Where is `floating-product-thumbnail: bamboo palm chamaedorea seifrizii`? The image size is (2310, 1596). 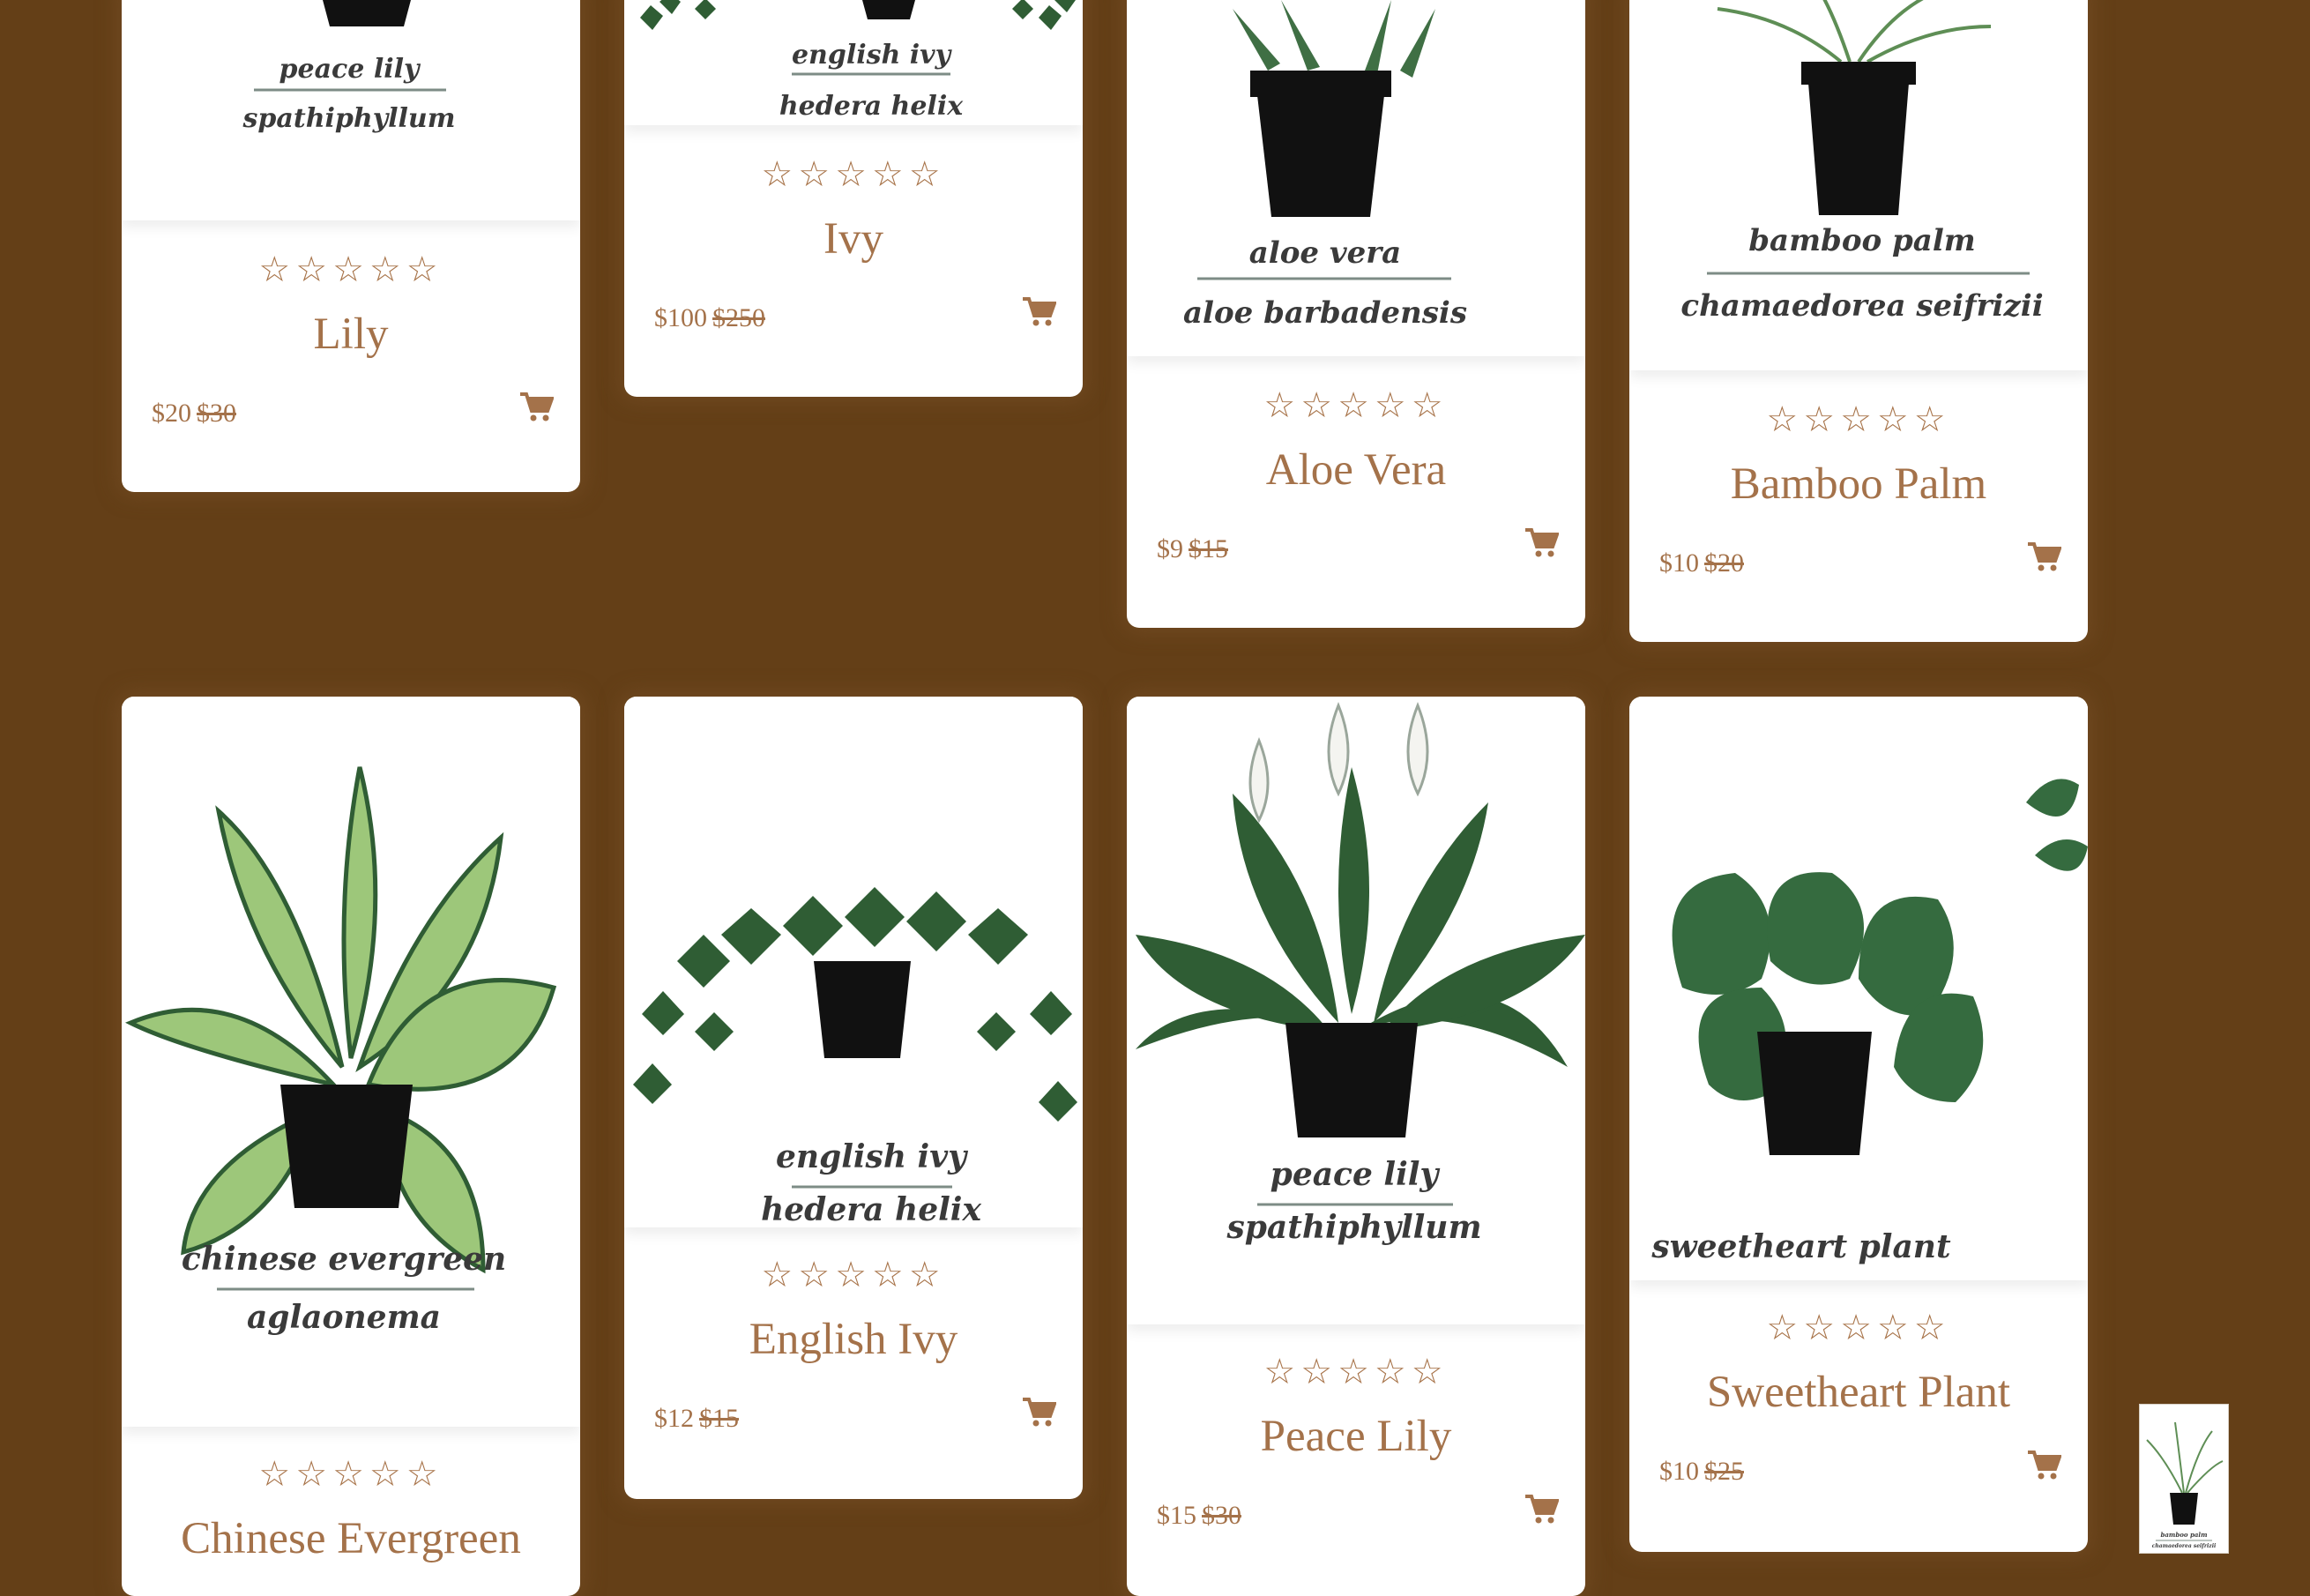
floating-product-thumbnail: bamboo palm chamaedorea seifrizii is located at coordinates (2184, 1479).